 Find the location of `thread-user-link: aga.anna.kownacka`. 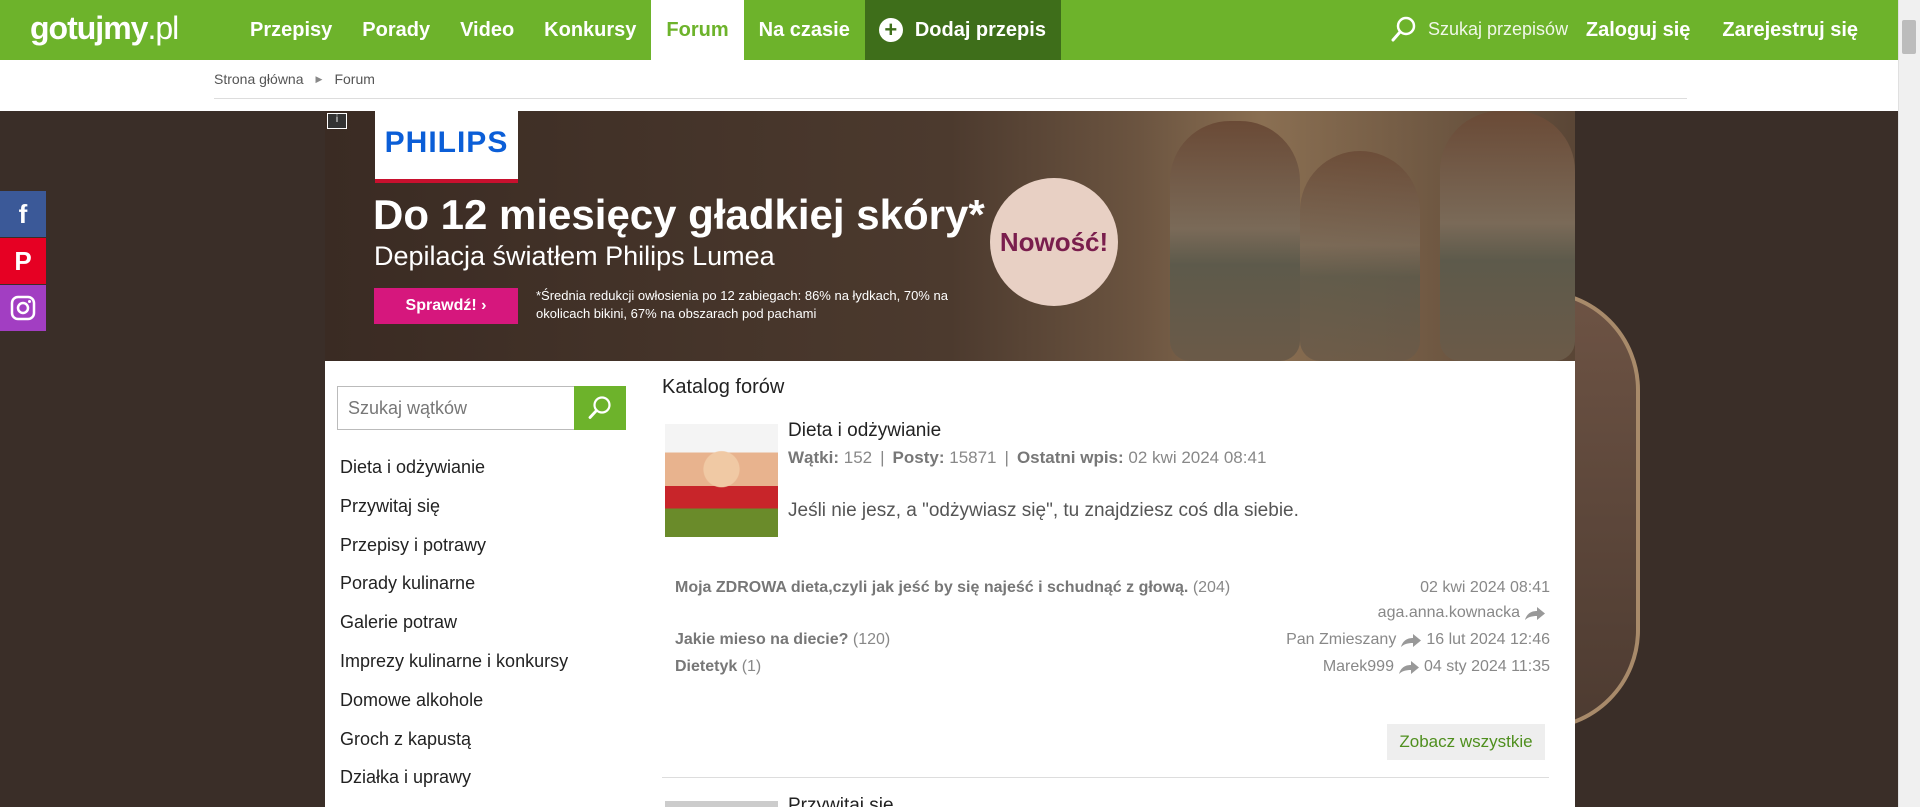

thread-user-link: aga.anna.kownacka is located at coordinates (1449, 613).